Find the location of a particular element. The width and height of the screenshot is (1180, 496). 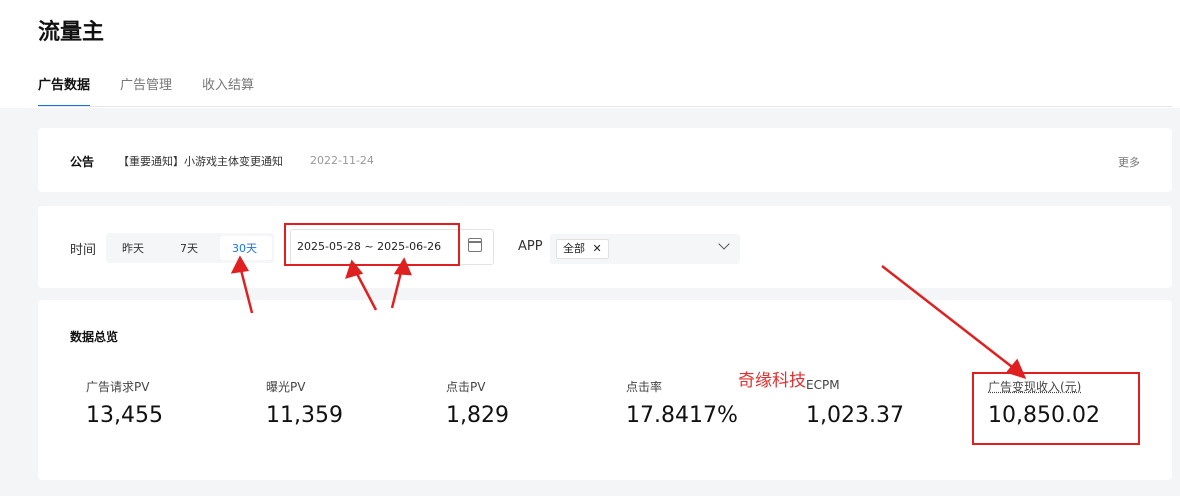

tab-income-settlement: 收入结算 is located at coordinates (228, 90).